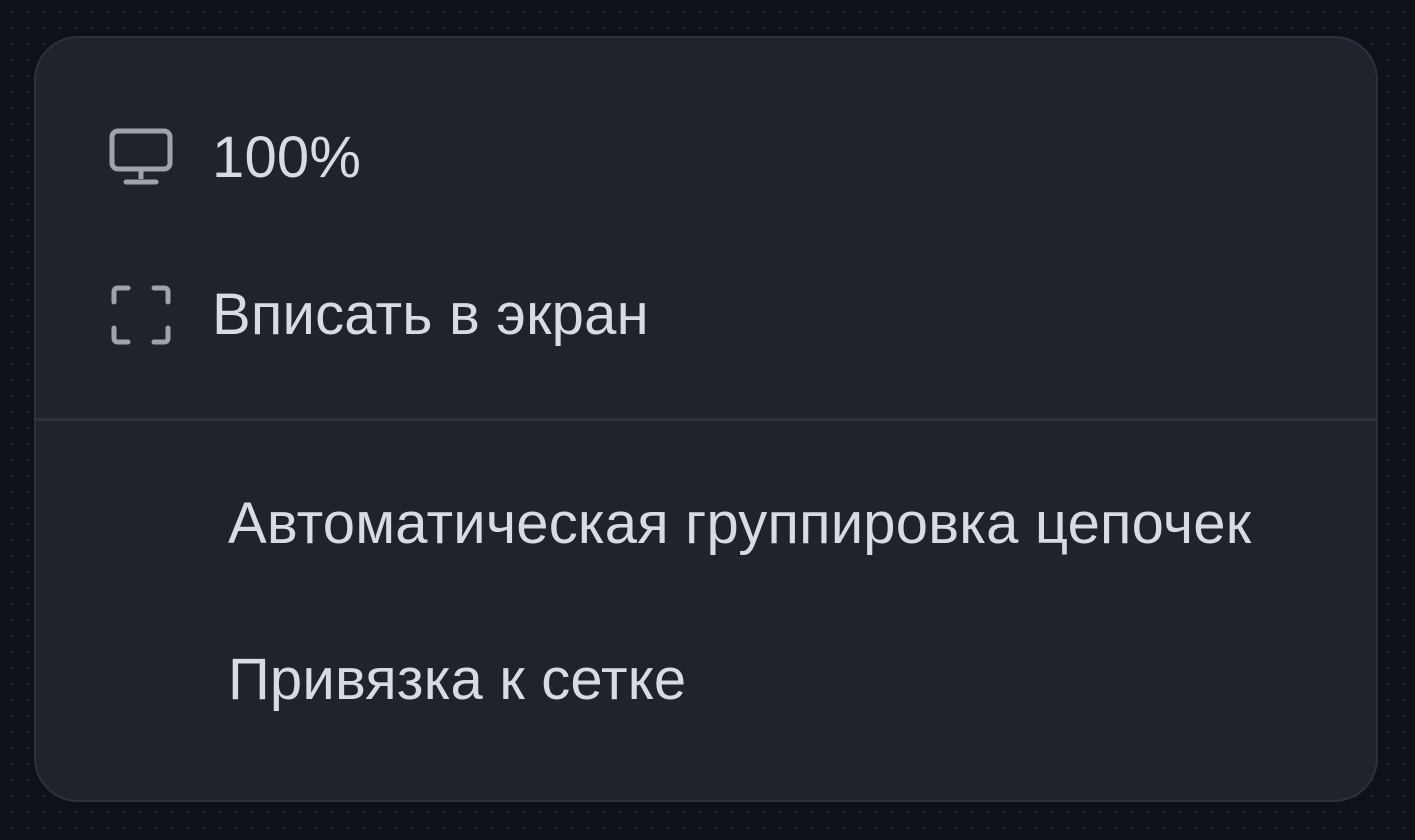 The width and height of the screenshot is (1415, 840). What do you see at coordinates (457, 679) in the screenshot?
I see `snap-to-grid-label: Привязка к сетке` at bounding box center [457, 679].